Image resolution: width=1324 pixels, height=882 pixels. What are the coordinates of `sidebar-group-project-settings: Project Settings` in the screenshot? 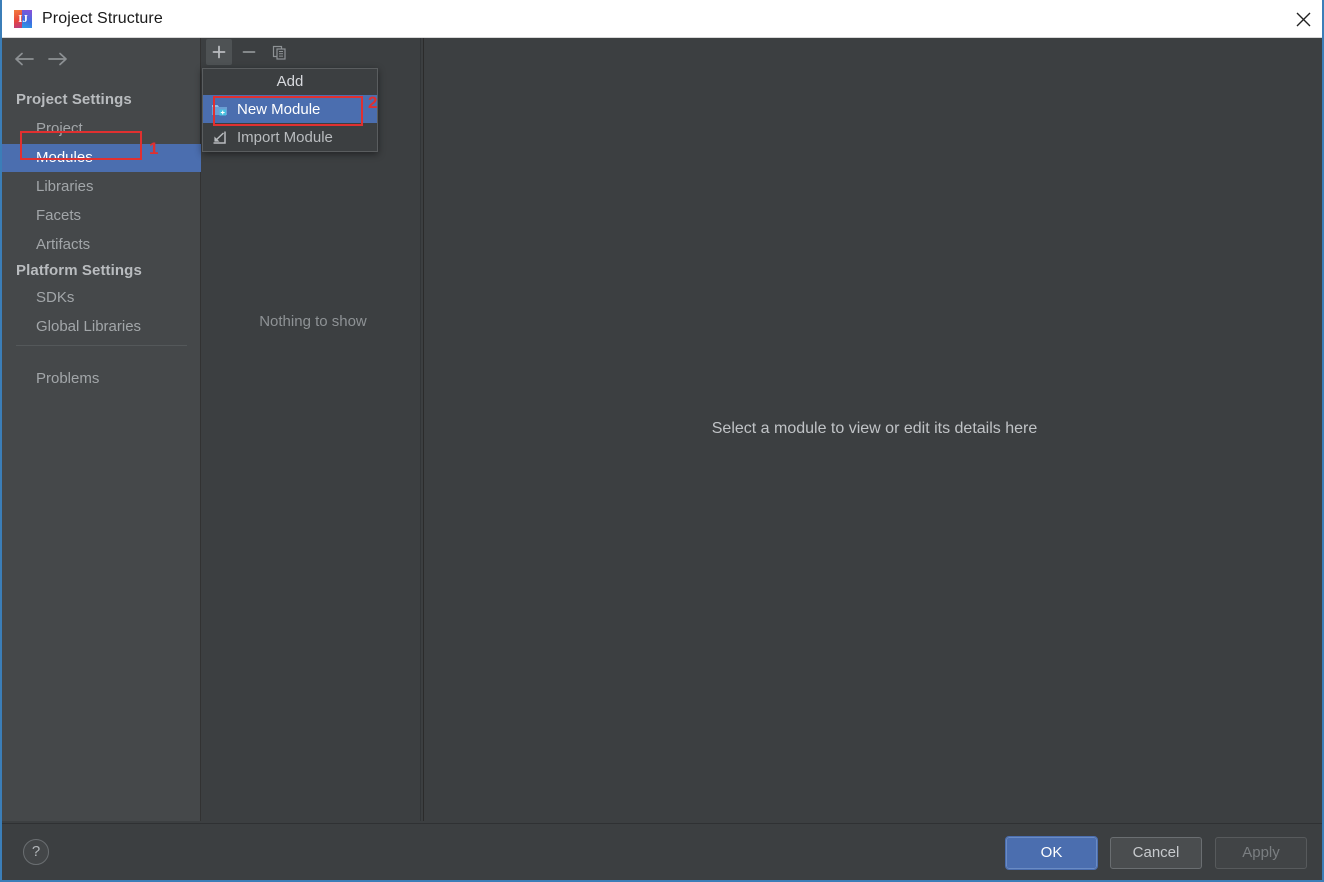 It's located at (74, 99).